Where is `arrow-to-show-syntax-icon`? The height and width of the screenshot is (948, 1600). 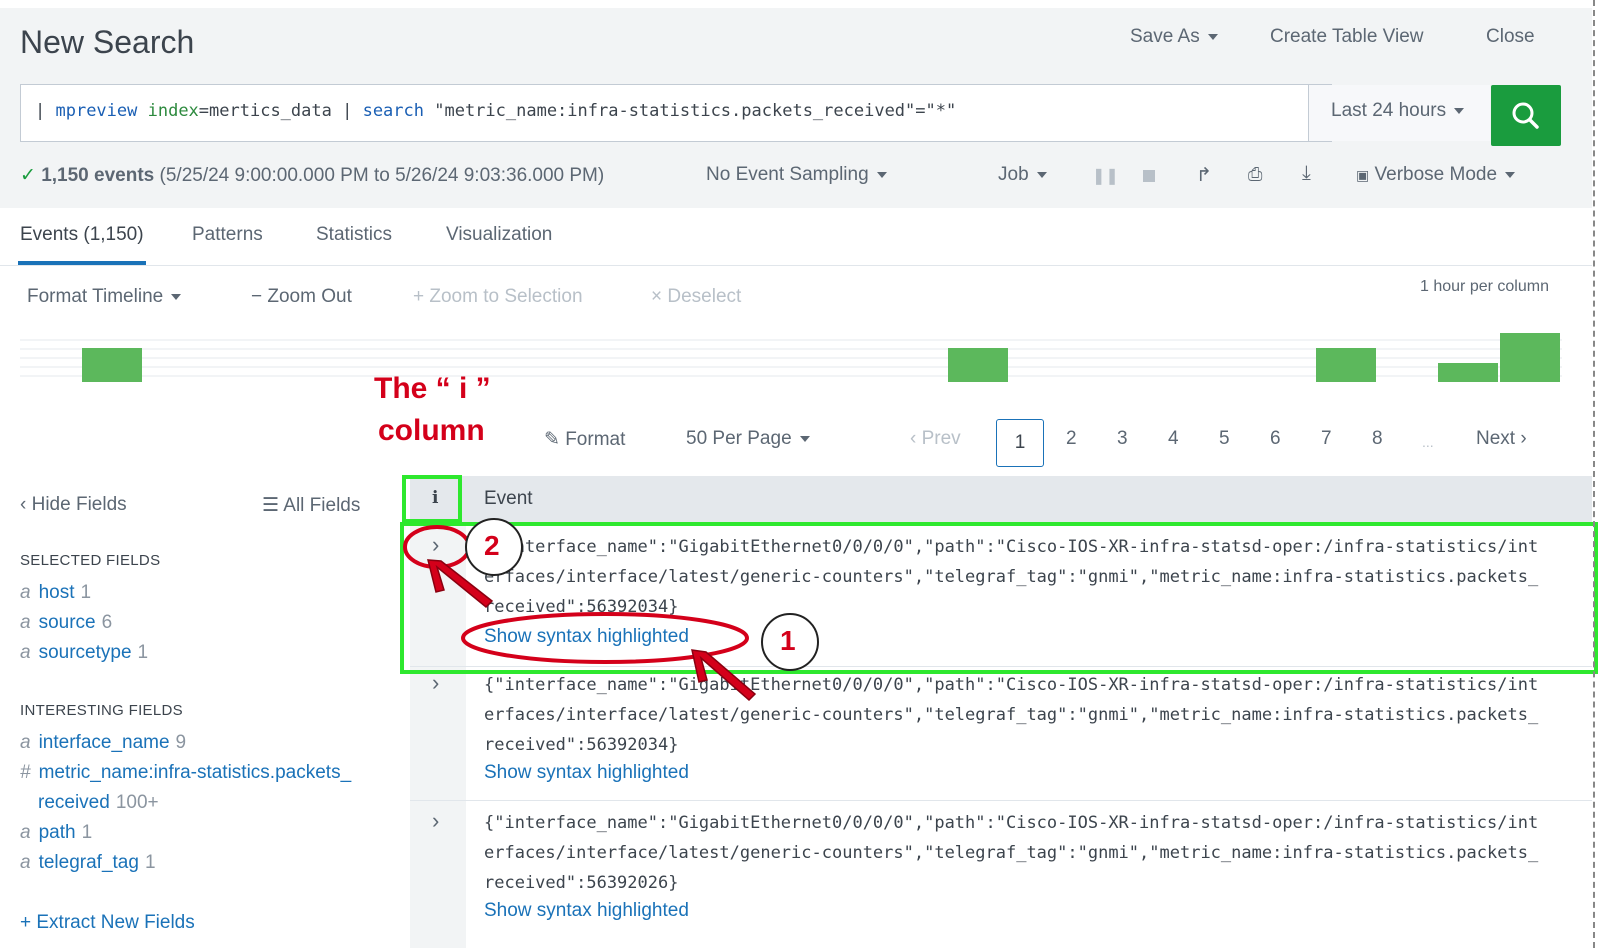
arrow-to-show-syntax-icon is located at coordinates (724, 675).